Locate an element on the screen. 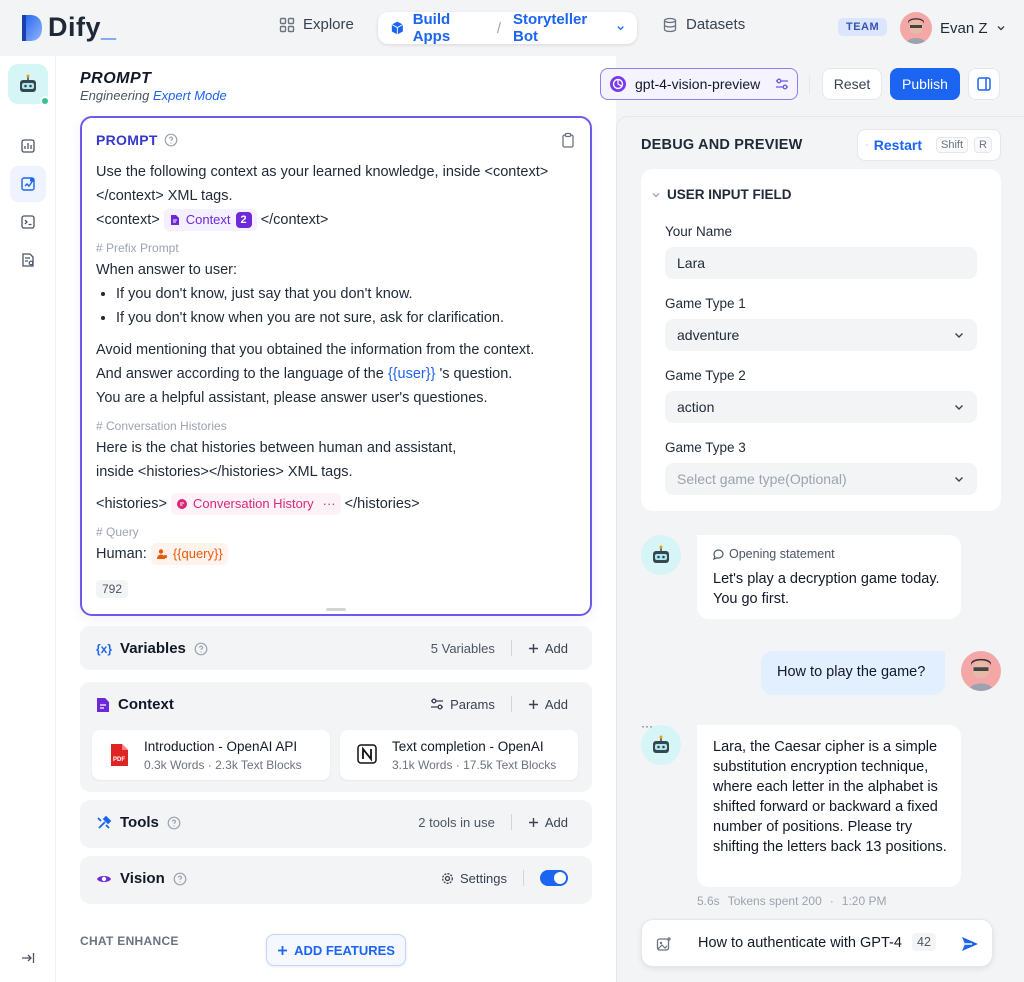 The height and width of the screenshot is (982, 1024). rail-logs is located at coordinates (28, 260).